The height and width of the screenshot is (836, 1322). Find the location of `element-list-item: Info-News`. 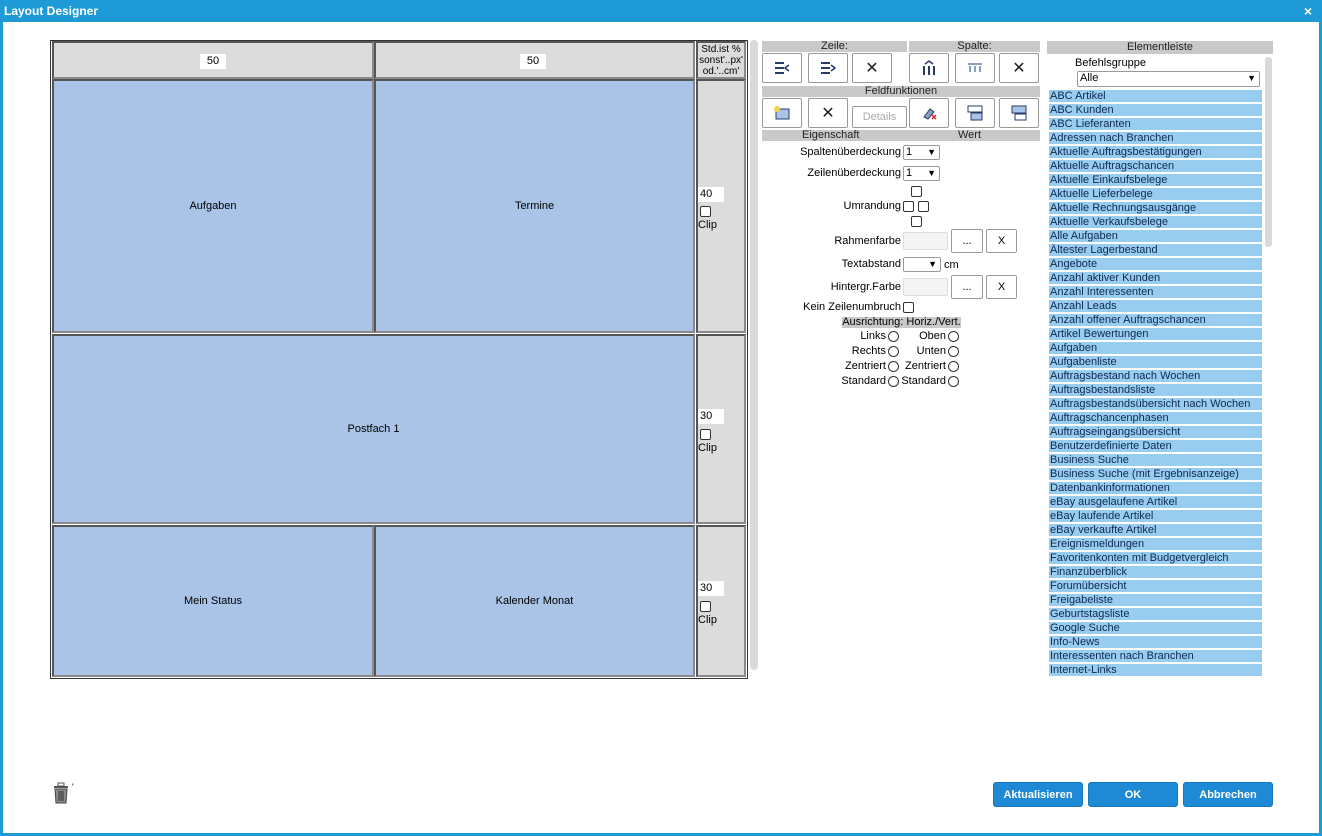

element-list-item: Info-News is located at coordinates (1155, 642).